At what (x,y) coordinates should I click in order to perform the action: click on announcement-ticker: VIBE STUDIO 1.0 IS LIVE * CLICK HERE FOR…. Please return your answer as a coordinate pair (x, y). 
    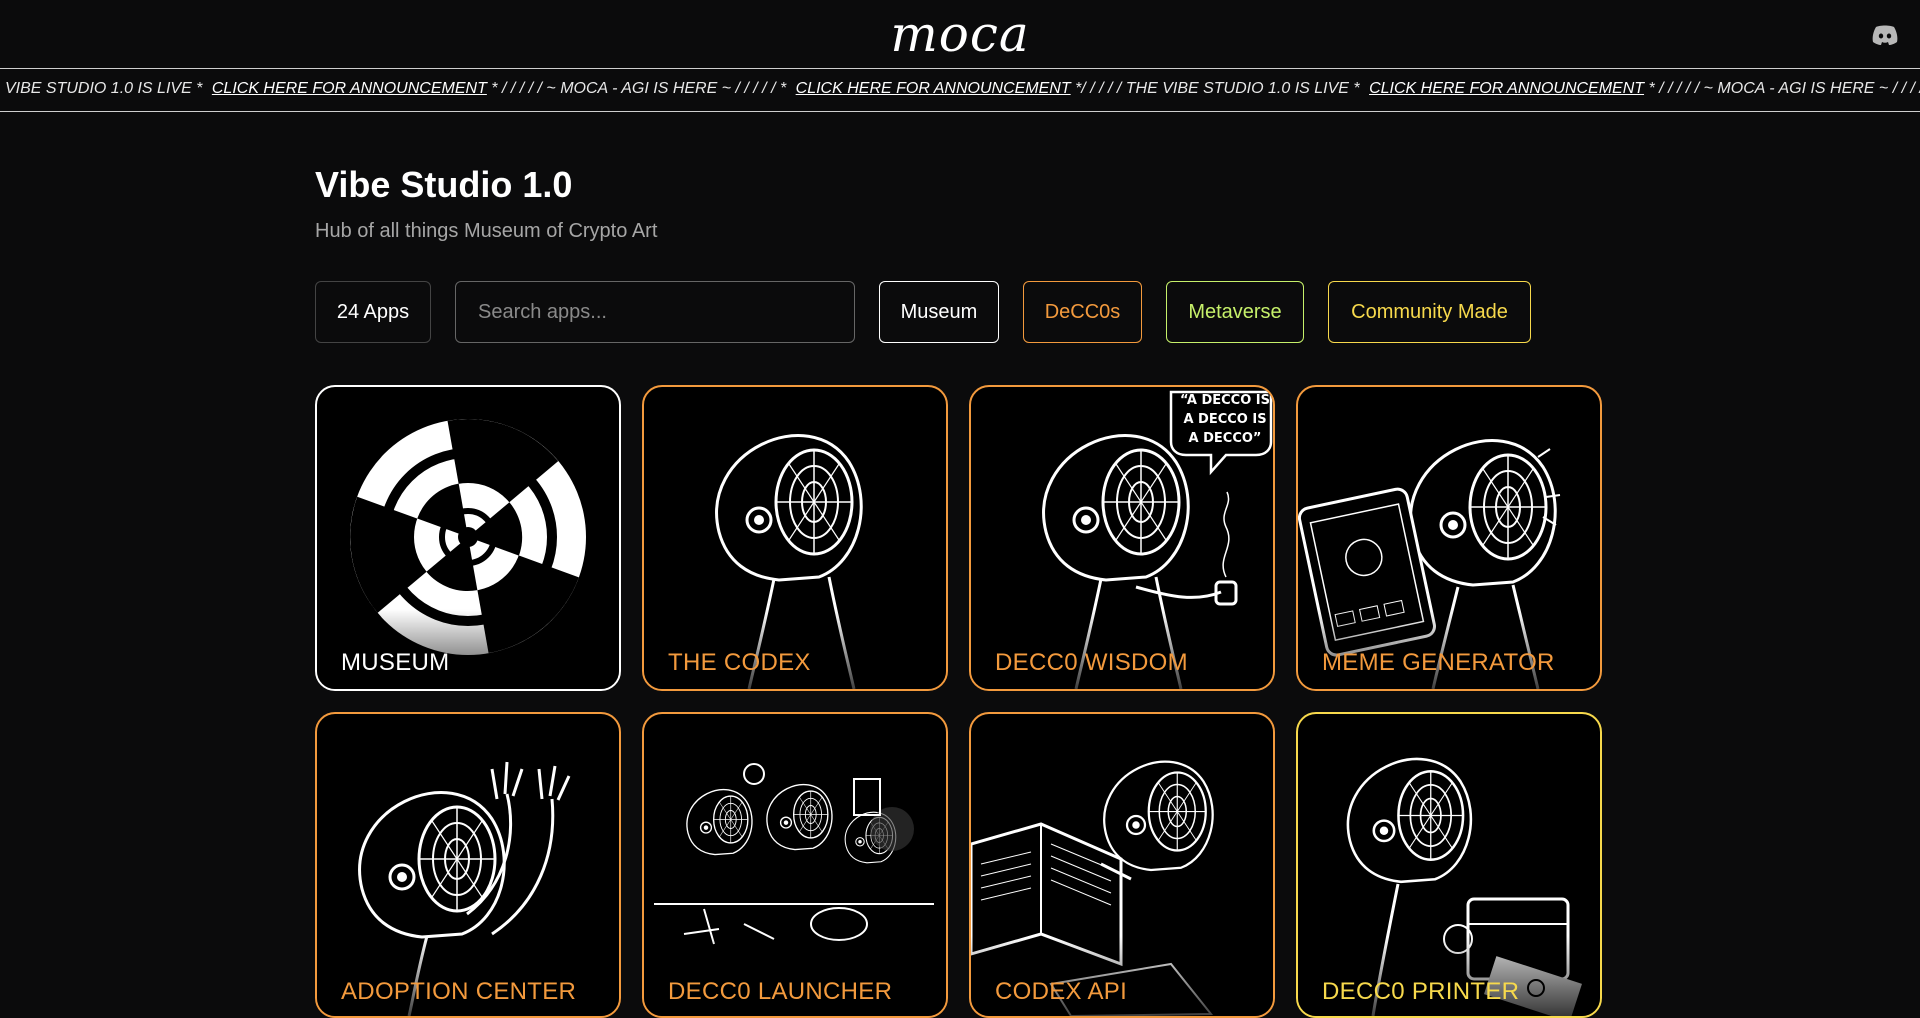
    Looking at the image, I should click on (960, 90).